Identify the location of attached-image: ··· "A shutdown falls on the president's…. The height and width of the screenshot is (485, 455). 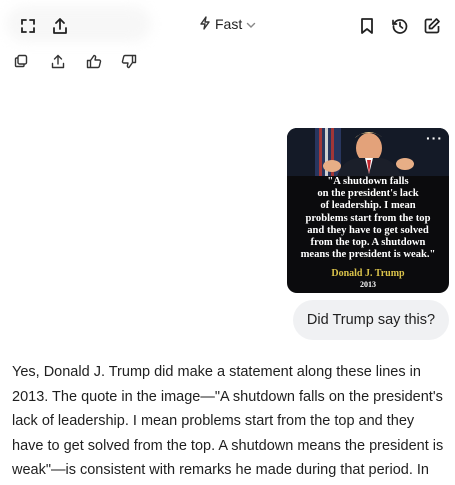
(368, 210).